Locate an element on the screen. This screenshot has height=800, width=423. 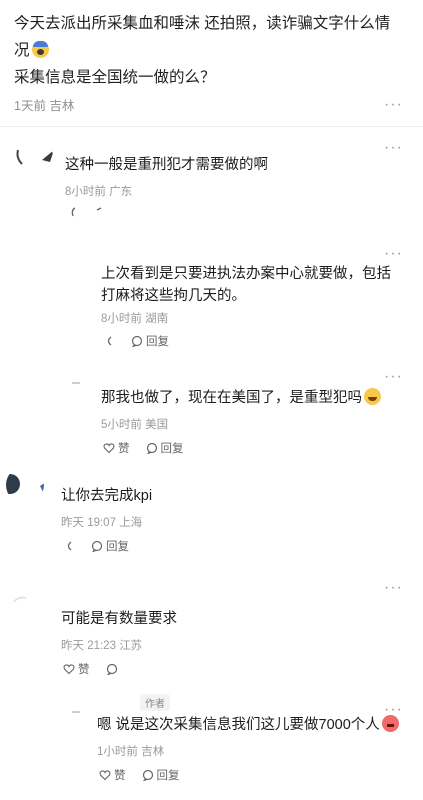
comment-text: 嗯 说是这次采集信息我们这儿要做7000个人 is located at coordinates (248, 725).